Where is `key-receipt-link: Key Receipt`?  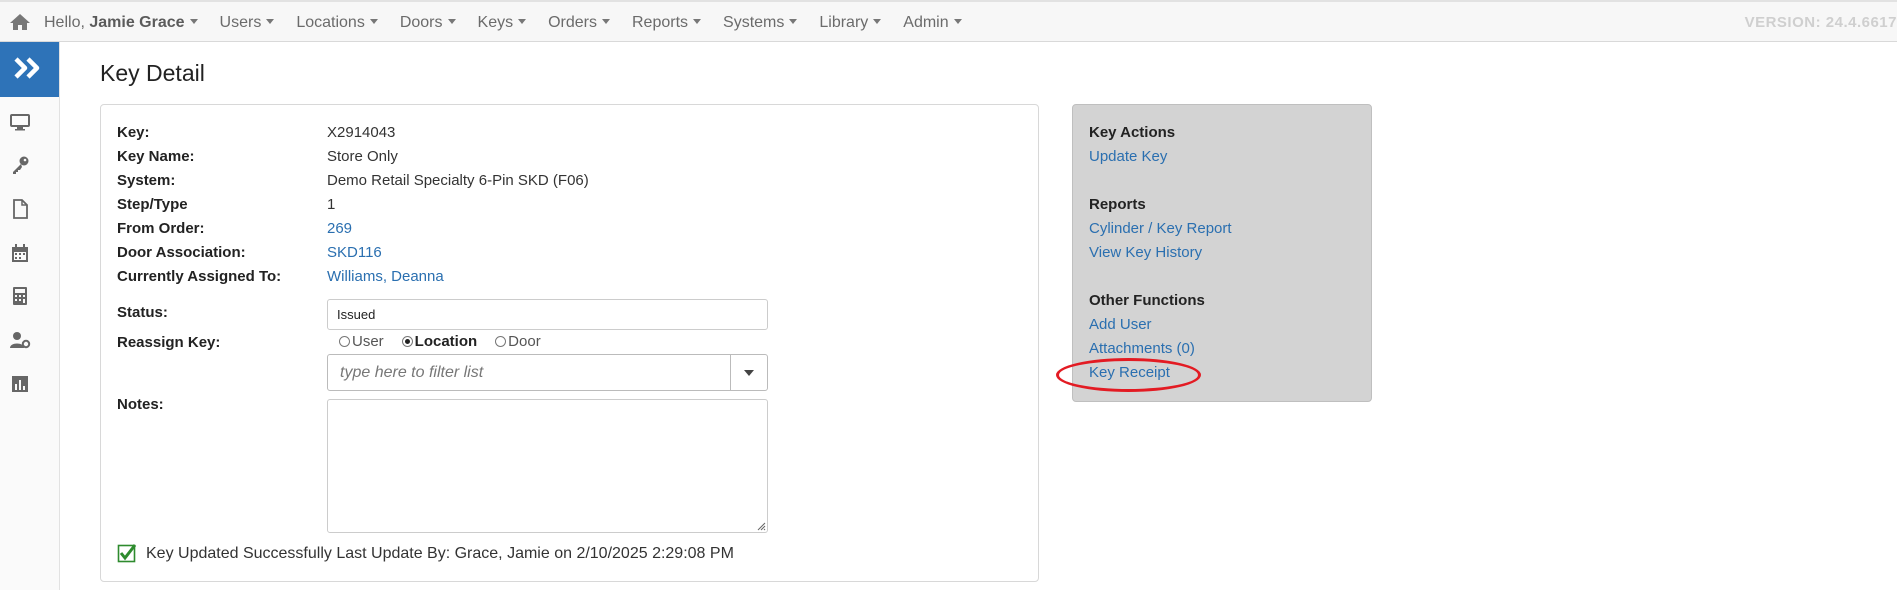 key-receipt-link: Key Receipt is located at coordinates (1129, 372).